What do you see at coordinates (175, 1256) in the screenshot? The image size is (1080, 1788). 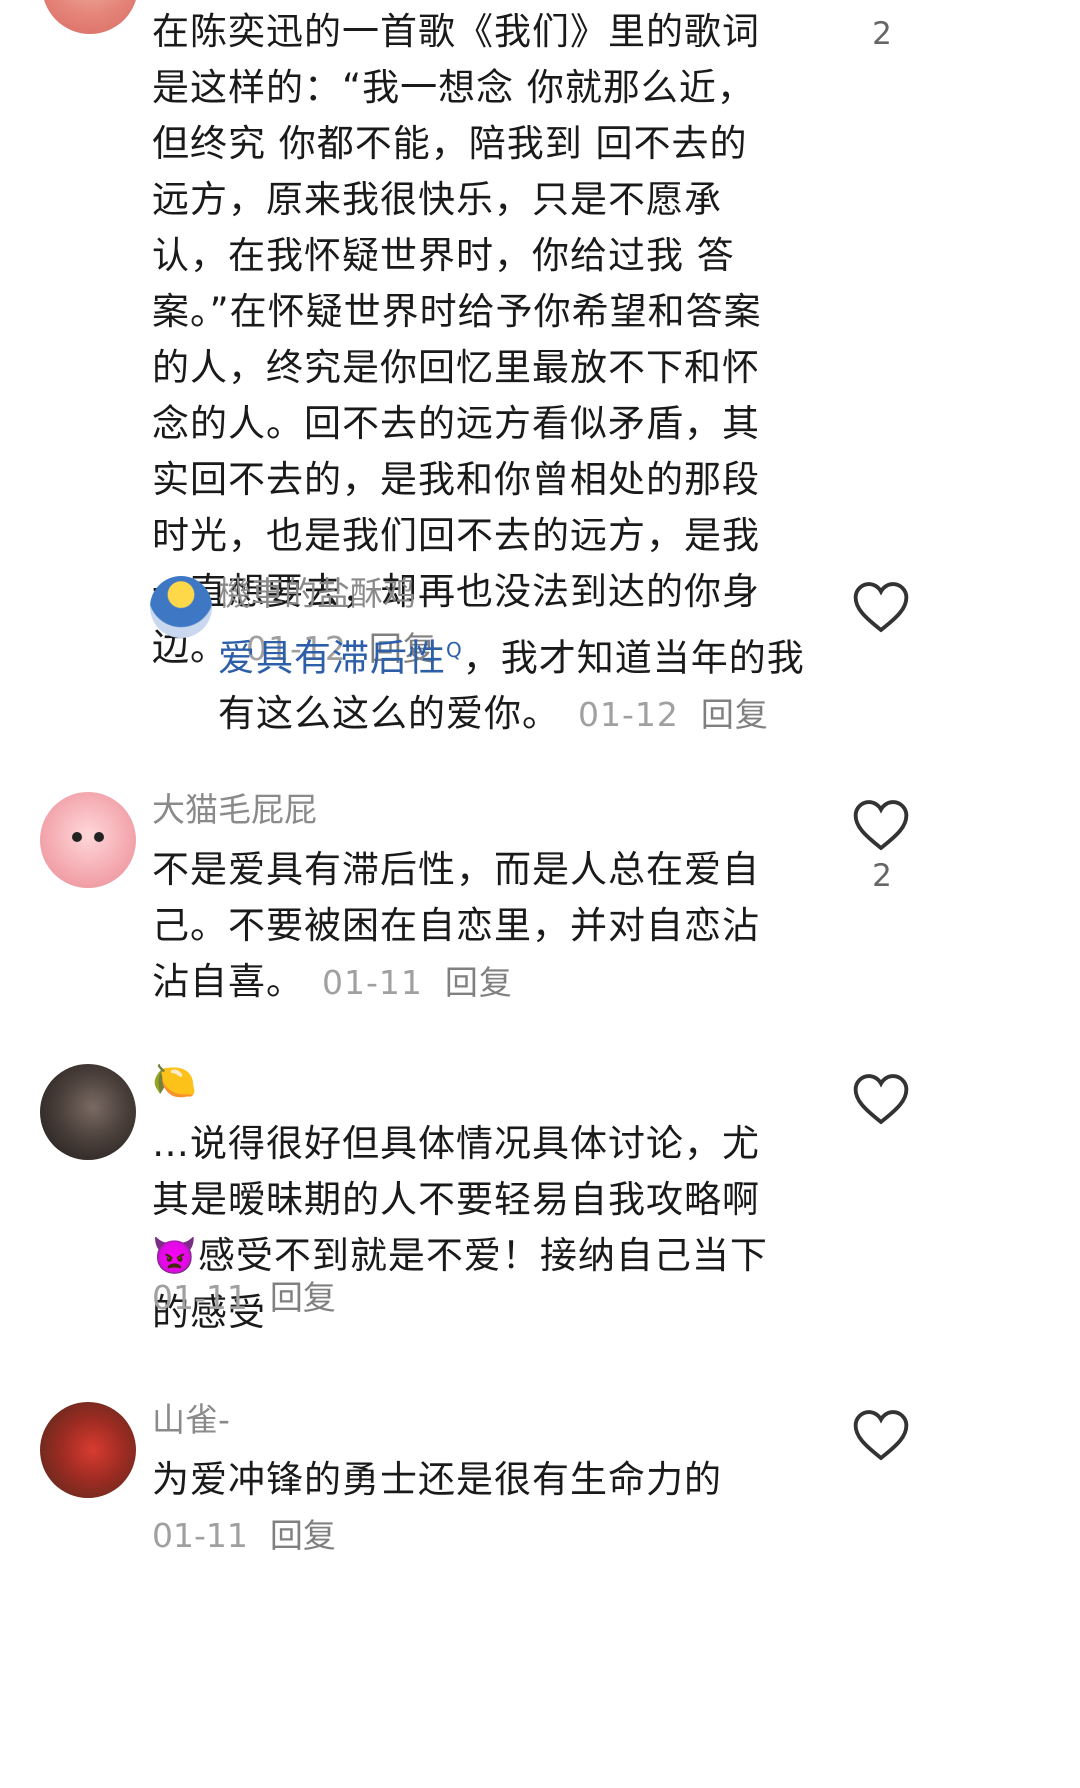 I see `angry-face-emoji: 👿` at bounding box center [175, 1256].